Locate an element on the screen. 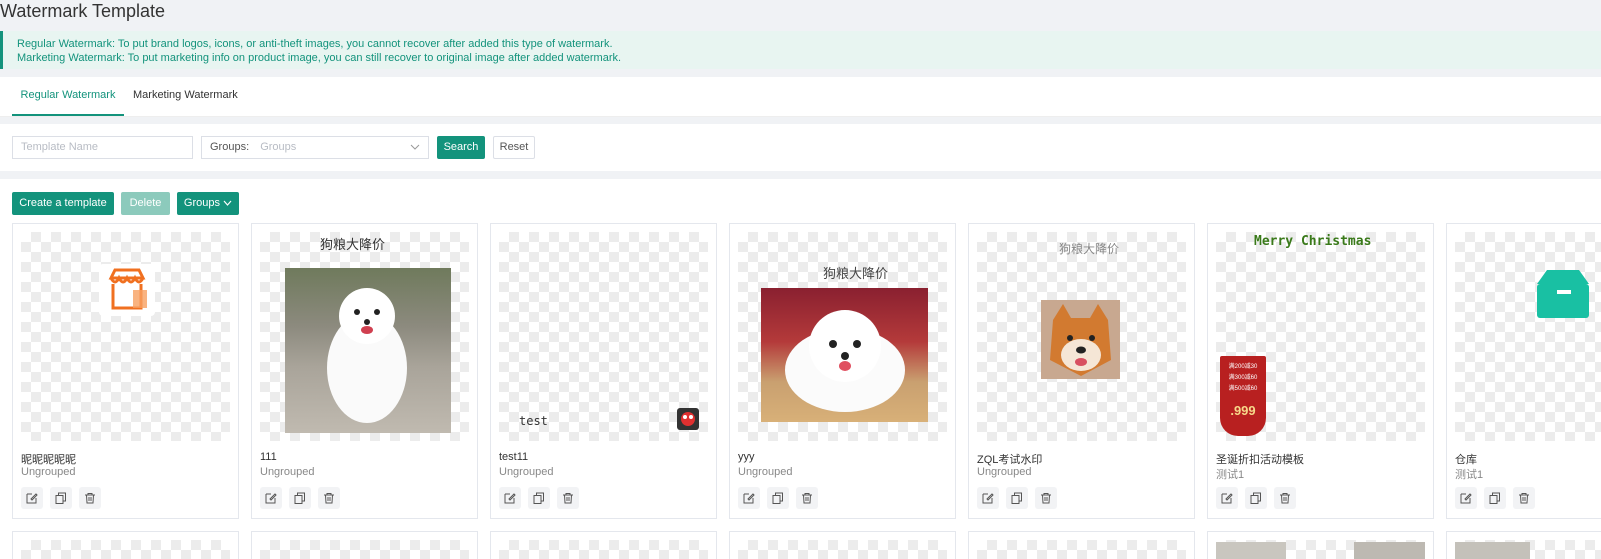 The height and width of the screenshot is (559, 1601). groups-dropdown-button: Groups is located at coordinates (208, 203).